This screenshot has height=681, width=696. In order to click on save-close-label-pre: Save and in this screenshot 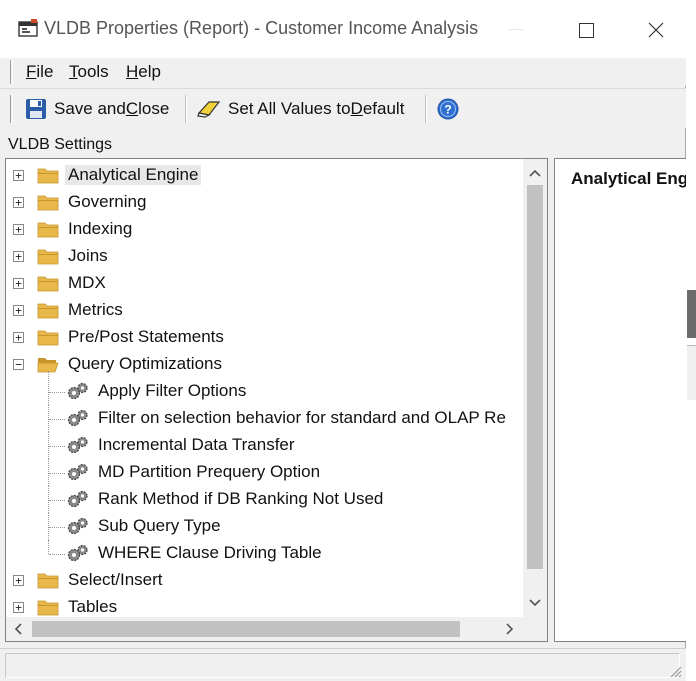, I will do `click(90, 108)`.